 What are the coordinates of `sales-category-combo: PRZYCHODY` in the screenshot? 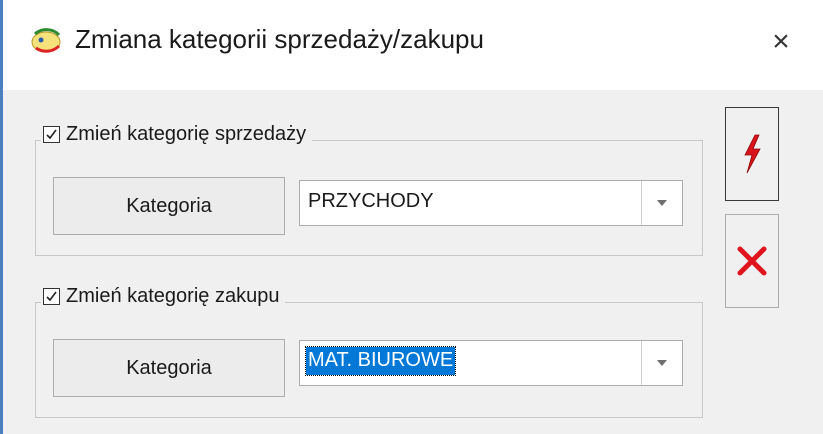 It's located at (491, 203).